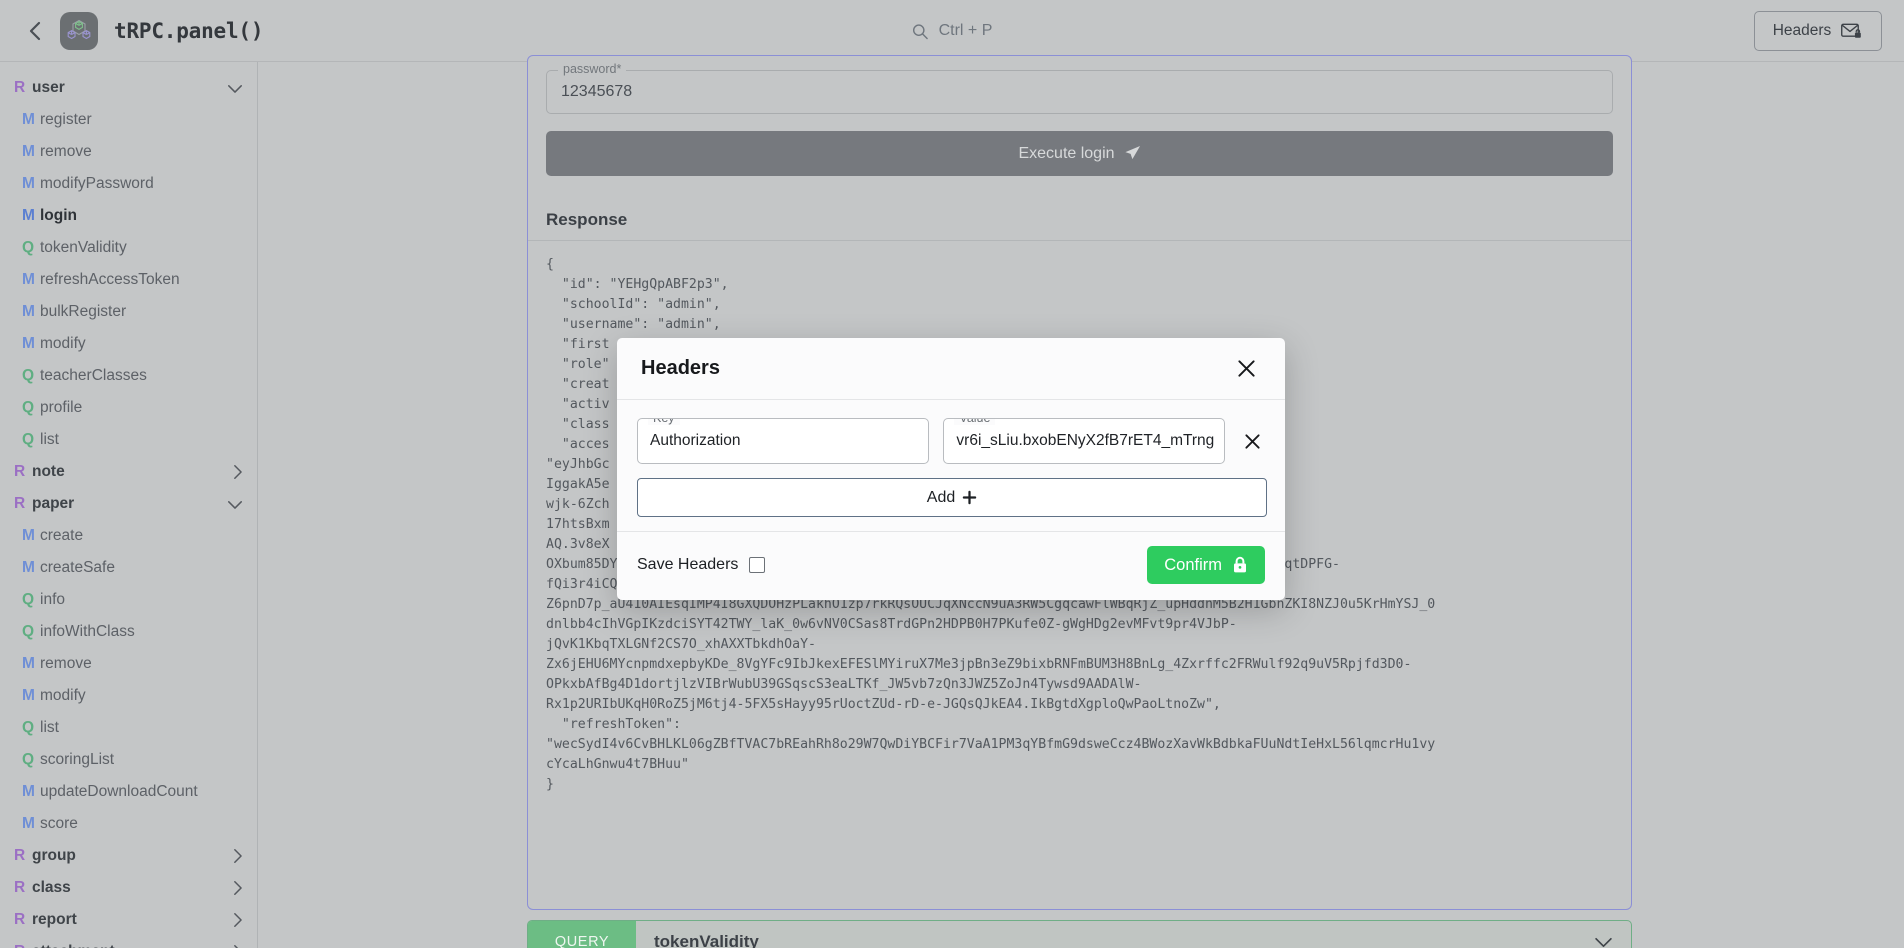  I want to click on search-placeholder-text: Ctrl + P, so click(965, 30).